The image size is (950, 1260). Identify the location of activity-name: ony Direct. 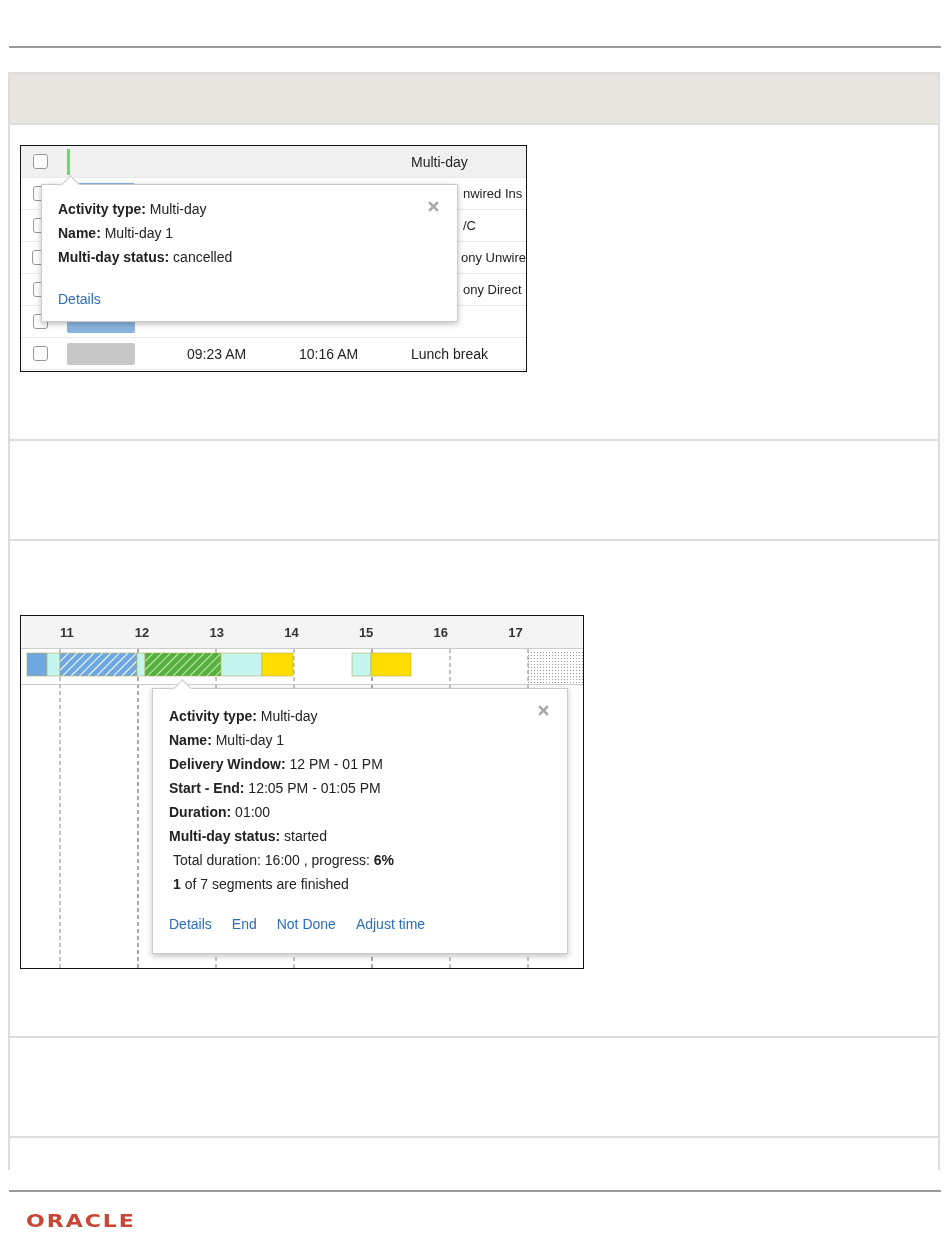
(492, 289).